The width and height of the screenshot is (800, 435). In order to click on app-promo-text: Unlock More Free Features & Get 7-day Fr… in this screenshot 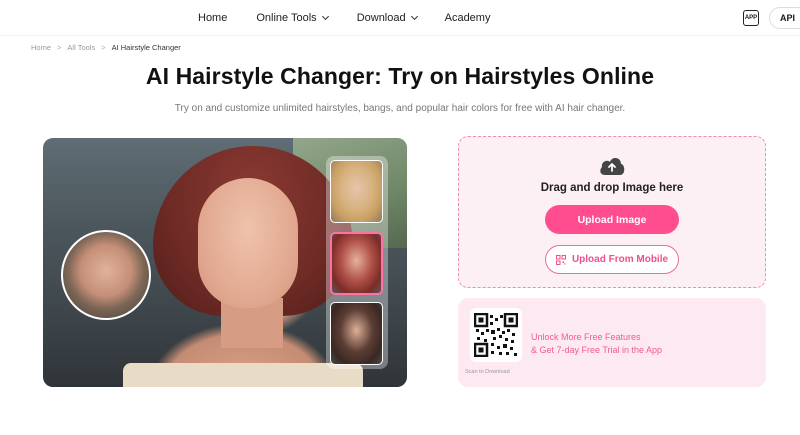, I will do `click(596, 344)`.